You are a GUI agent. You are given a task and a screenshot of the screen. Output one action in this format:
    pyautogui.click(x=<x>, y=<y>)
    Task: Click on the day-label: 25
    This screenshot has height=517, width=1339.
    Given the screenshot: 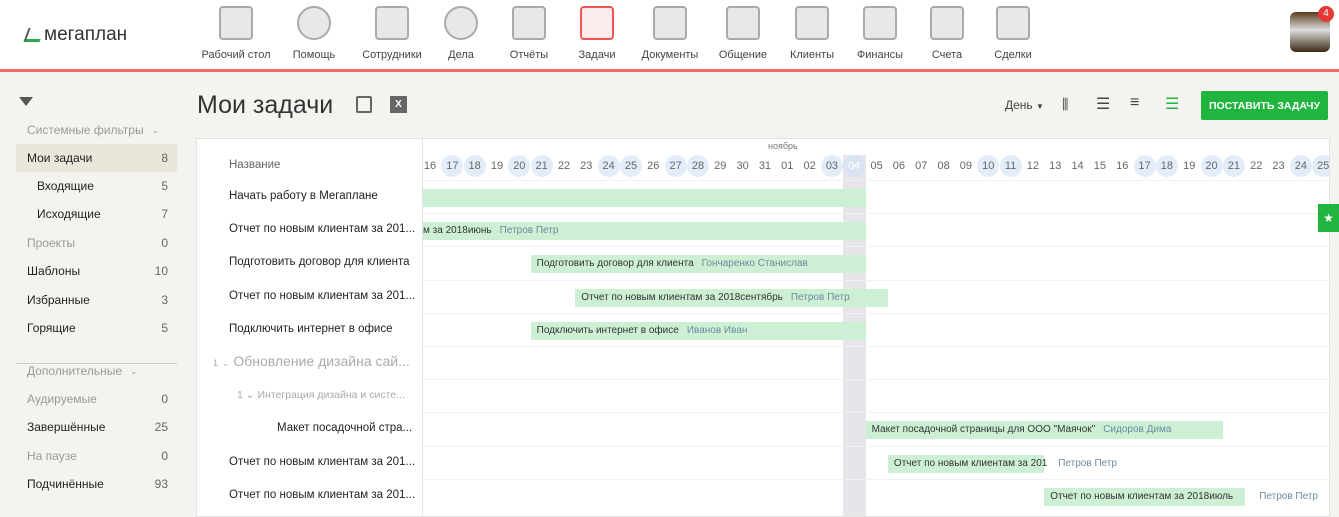 What is the action you would take?
    pyautogui.click(x=1320, y=166)
    